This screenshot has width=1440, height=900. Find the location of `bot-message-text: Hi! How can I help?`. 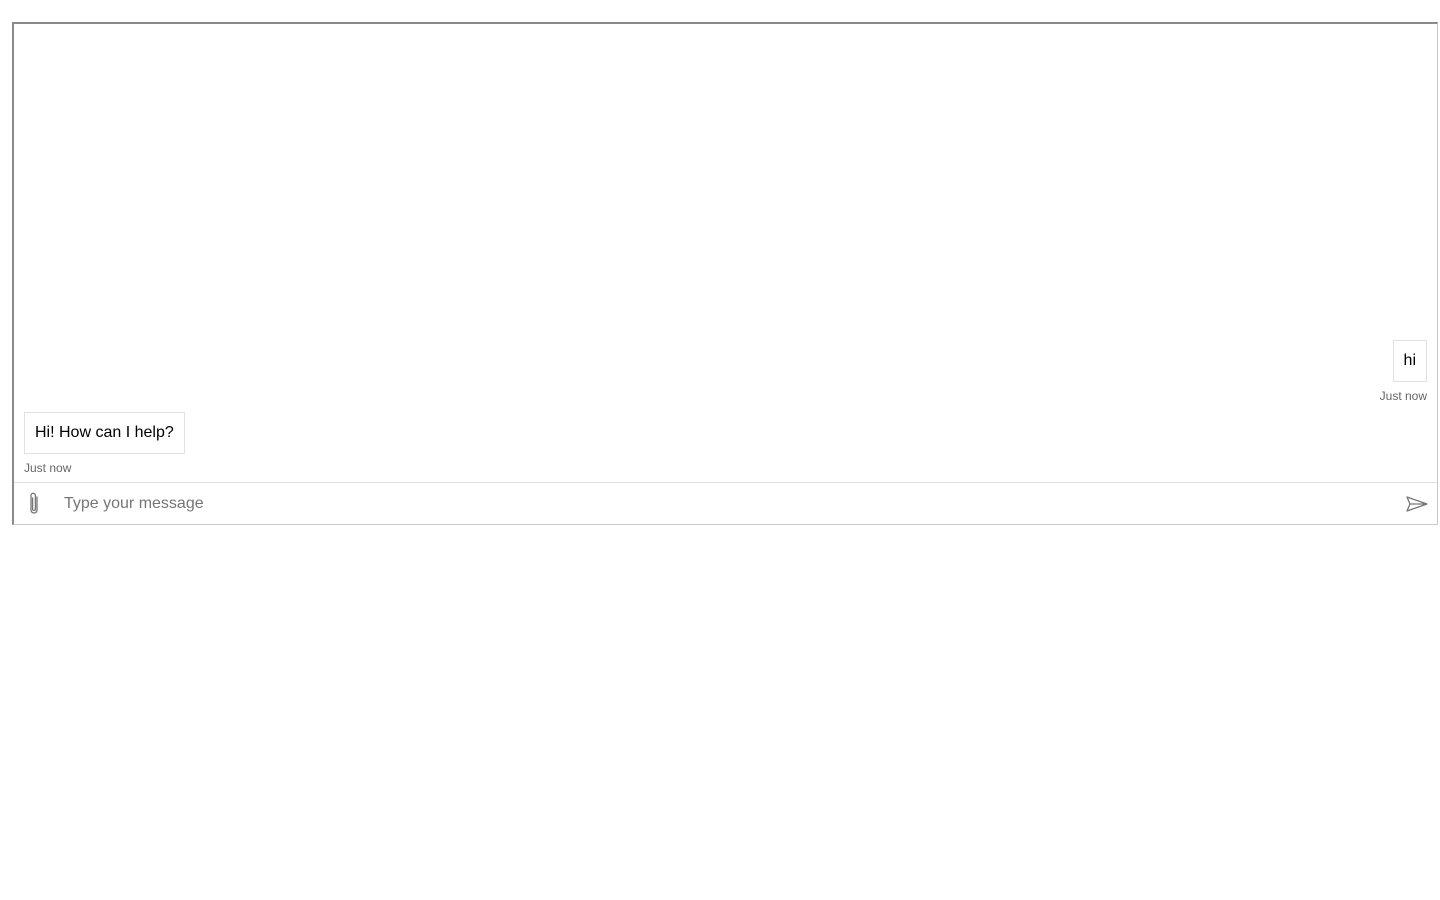

bot-message-text: Hi! How can I help? is located at coordinates (104, 432).